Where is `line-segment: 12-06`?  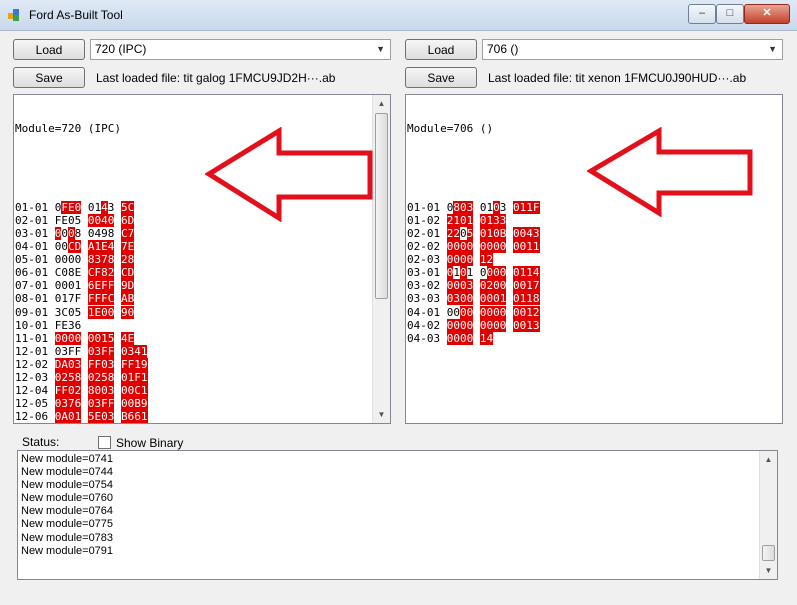
line-segment: 12-06 is located at coordinates (35, 417).